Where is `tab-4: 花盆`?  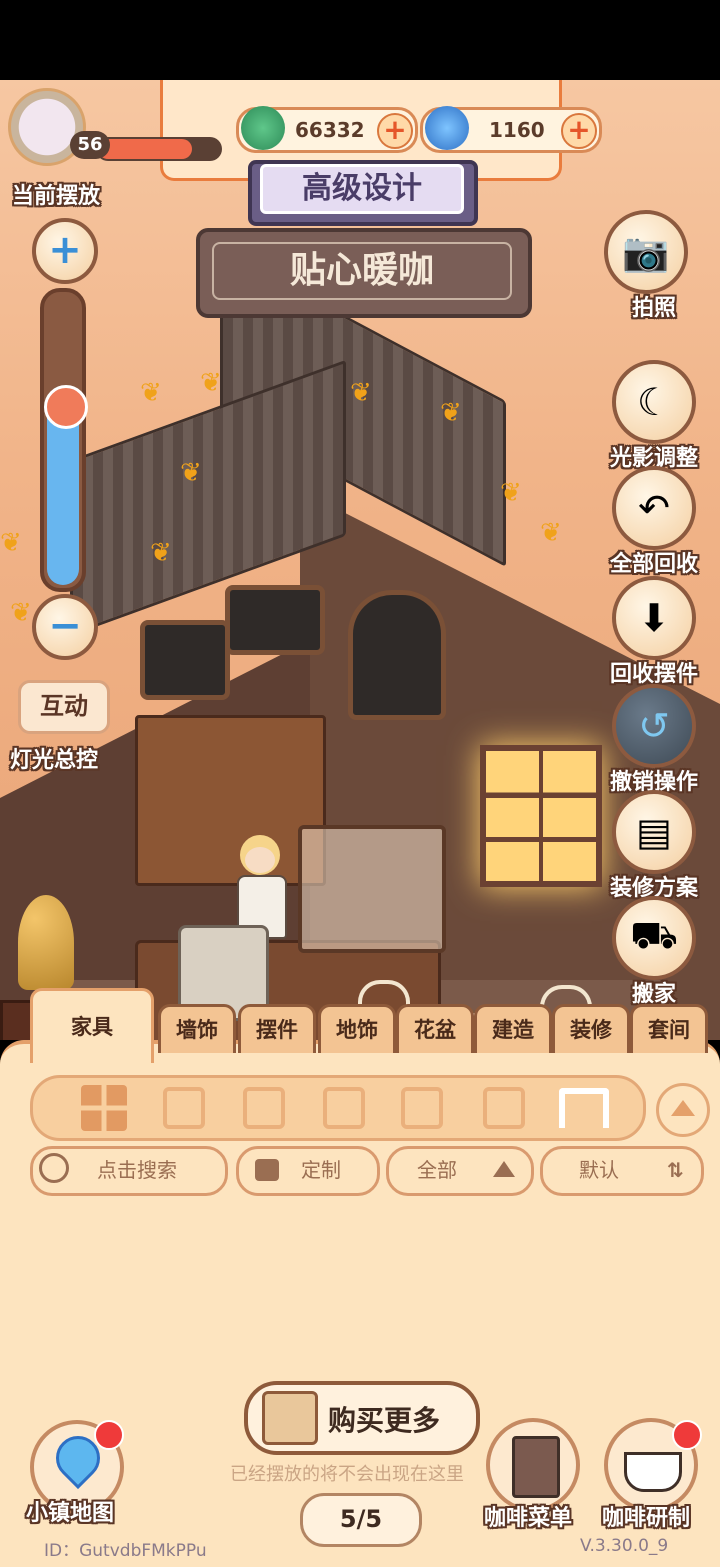
tab-4: 花盆 is located at coordinates (435, 1028).